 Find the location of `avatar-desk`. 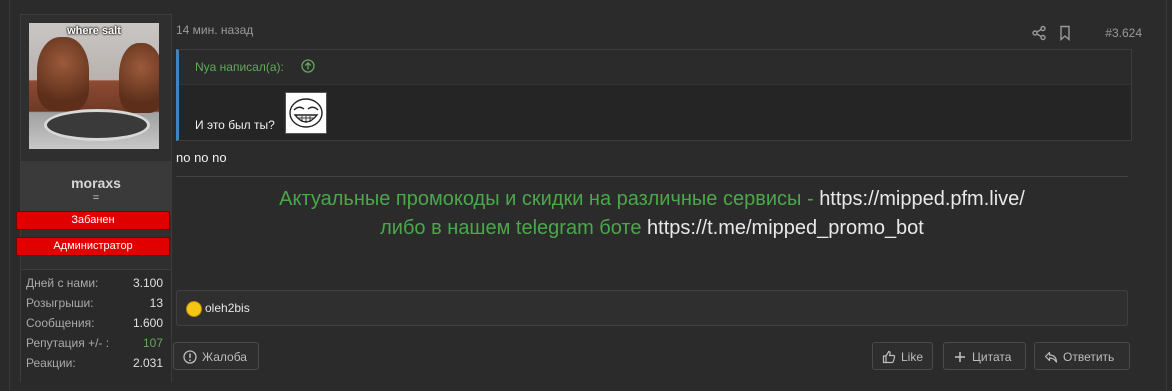

avatar-desk is located at coordinates (97, 125).